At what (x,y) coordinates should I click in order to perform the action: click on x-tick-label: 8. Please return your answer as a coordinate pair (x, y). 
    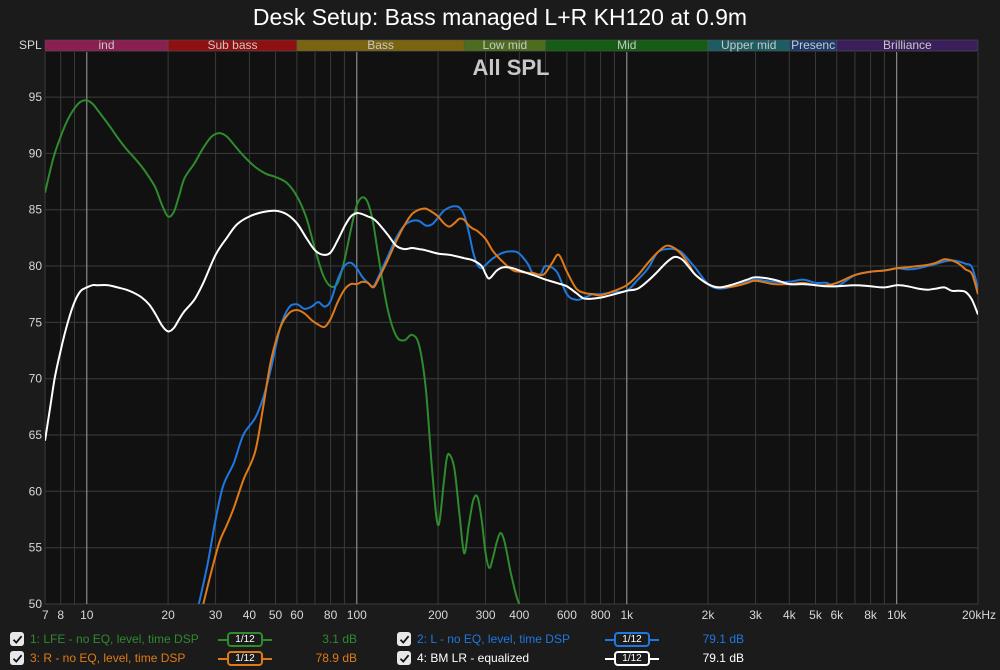
    Looking at the image, I should click on (60, 615).